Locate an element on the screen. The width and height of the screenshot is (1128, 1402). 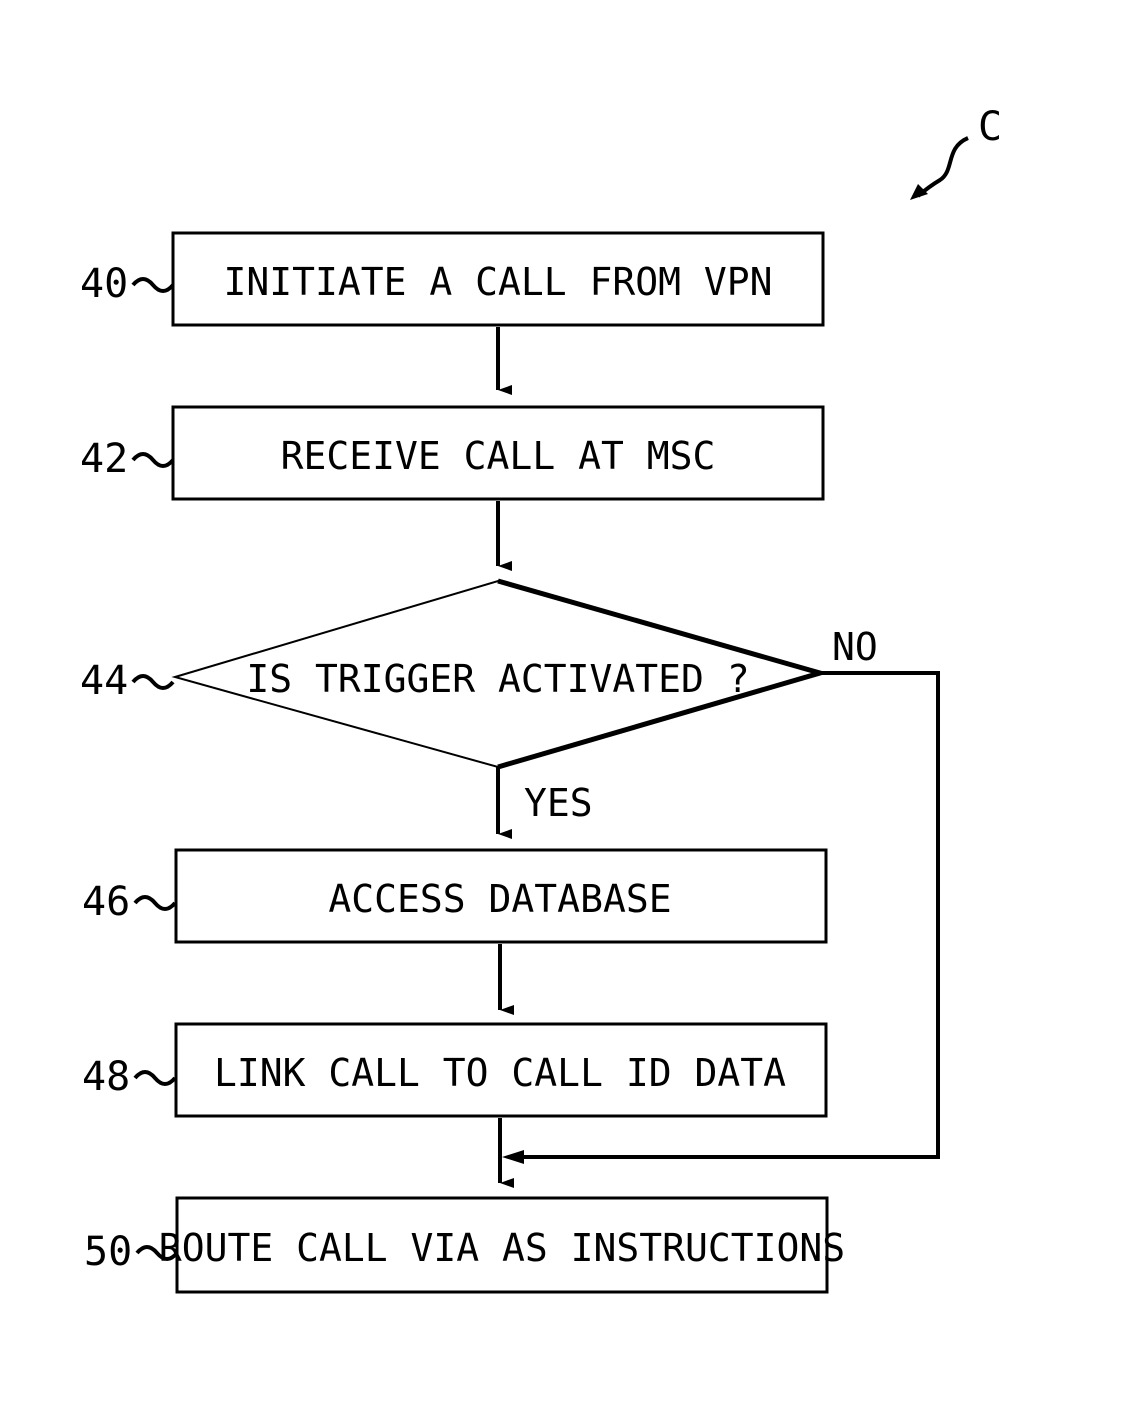
branch-label-no: NO is located at coordinates (855, 647).